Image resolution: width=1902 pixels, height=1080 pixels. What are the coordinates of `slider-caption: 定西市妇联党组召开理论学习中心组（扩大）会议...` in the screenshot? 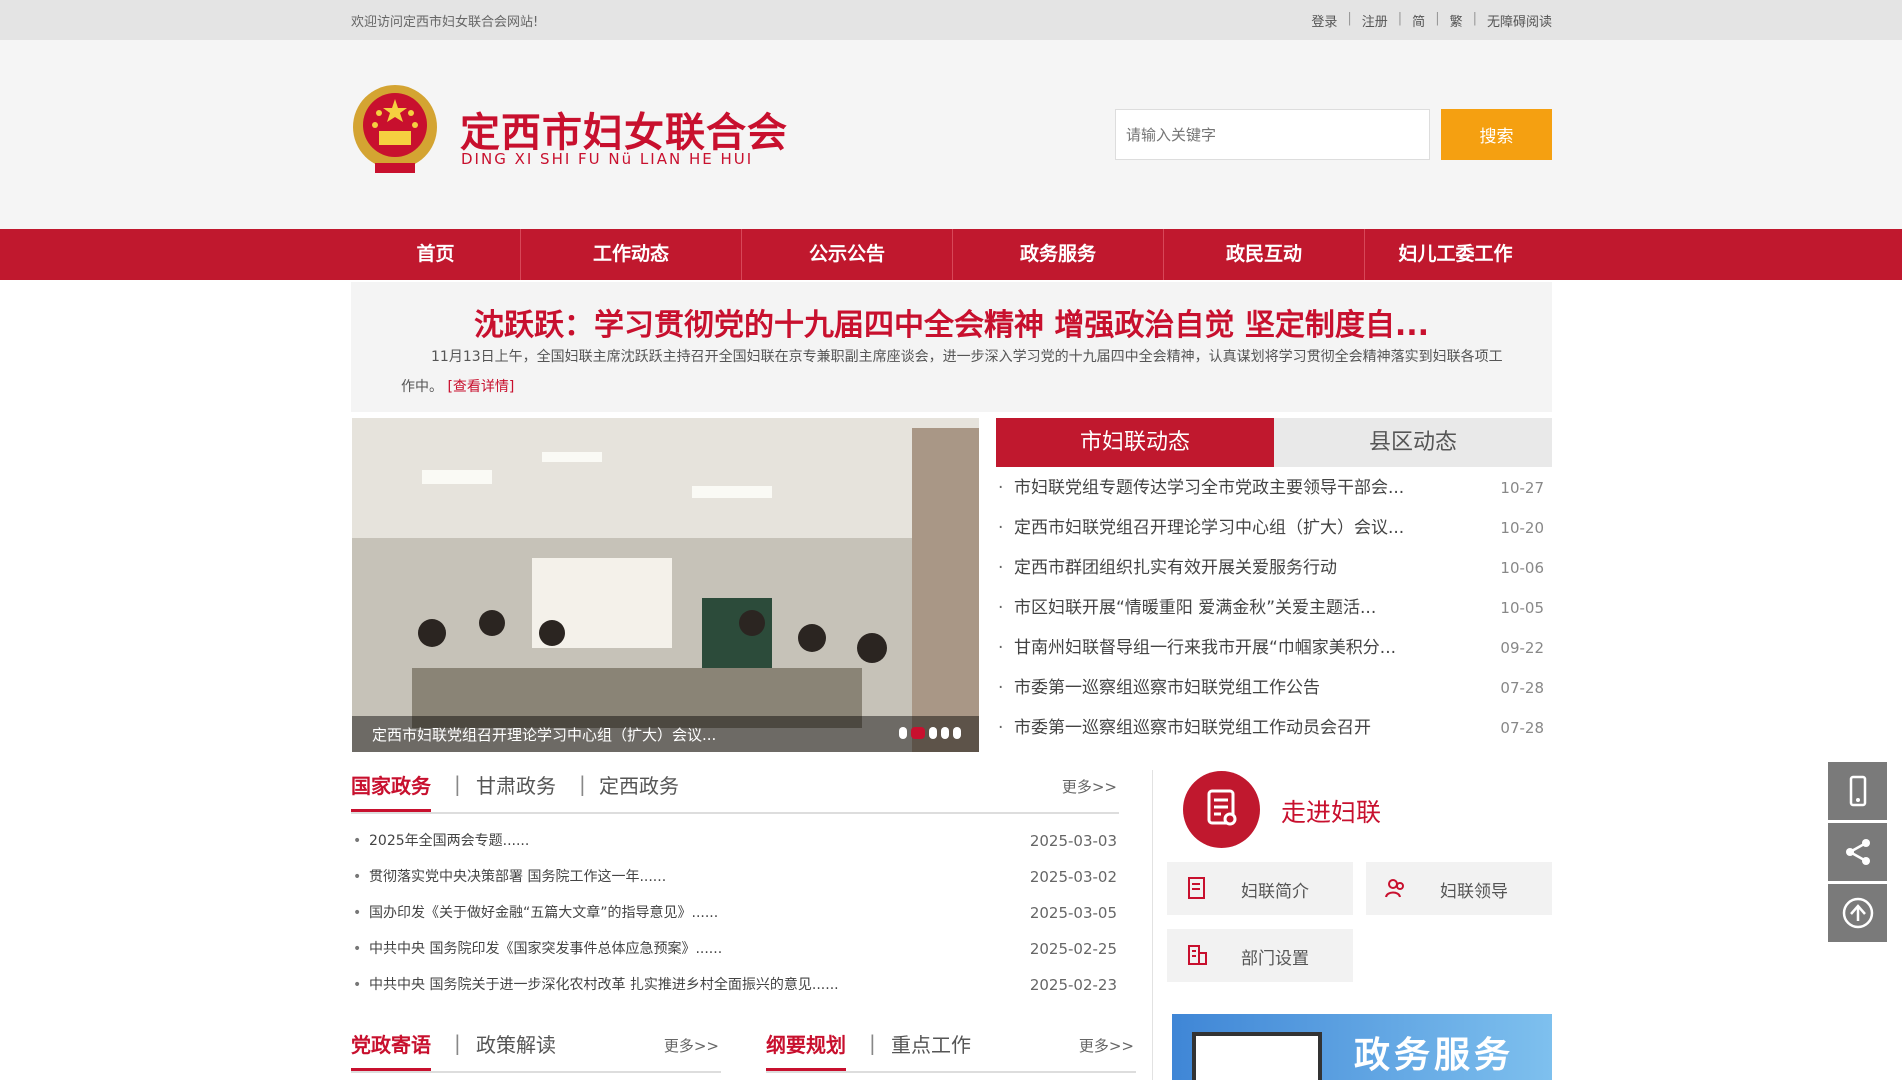 It's located at (665, 734).